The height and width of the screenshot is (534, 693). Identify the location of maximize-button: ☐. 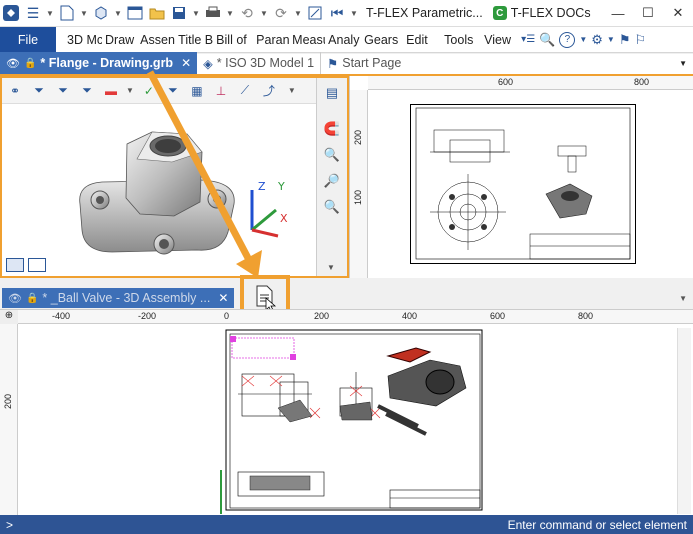
(648, 13).